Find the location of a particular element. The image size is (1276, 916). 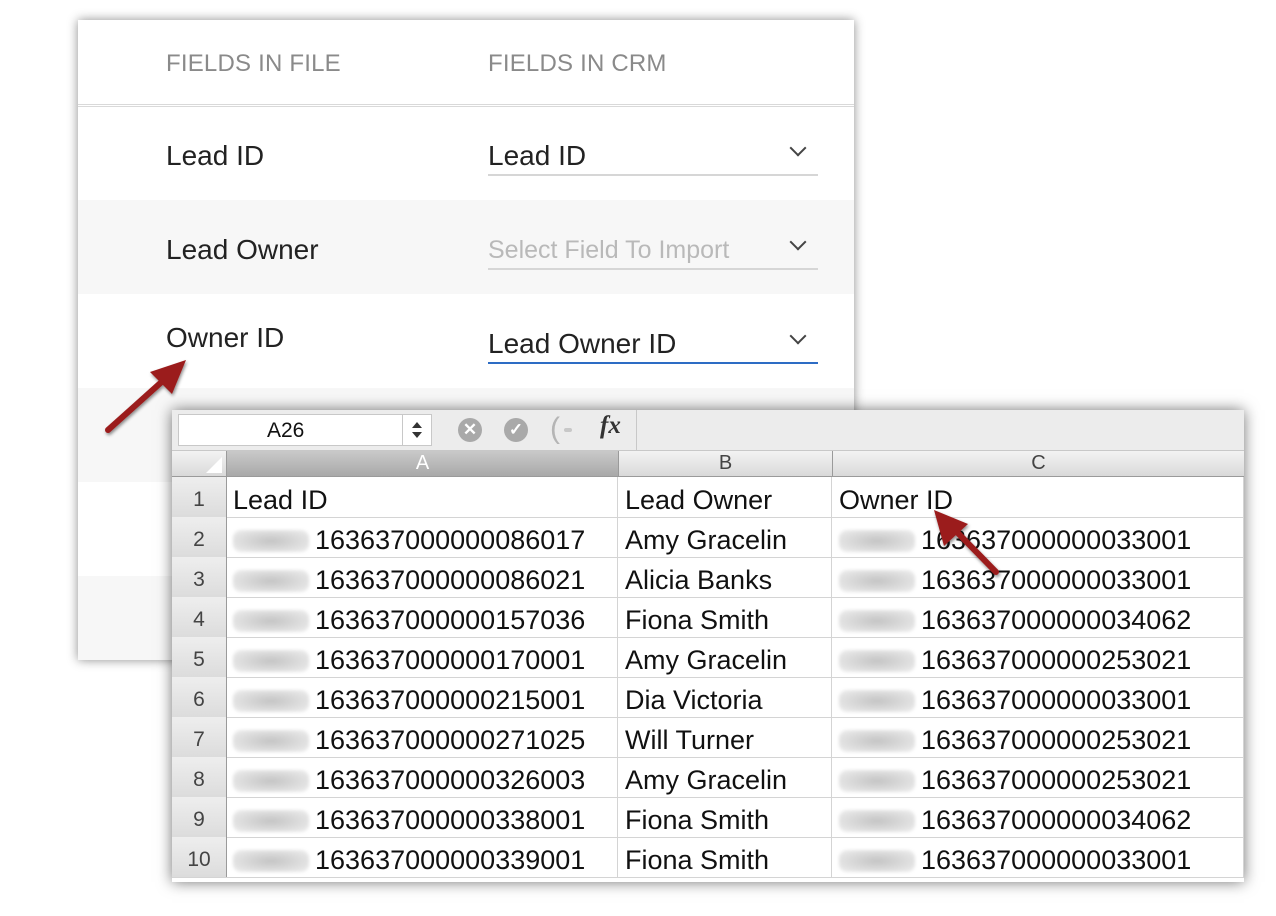

row-number: 10 is located at coordinates (199, 857).